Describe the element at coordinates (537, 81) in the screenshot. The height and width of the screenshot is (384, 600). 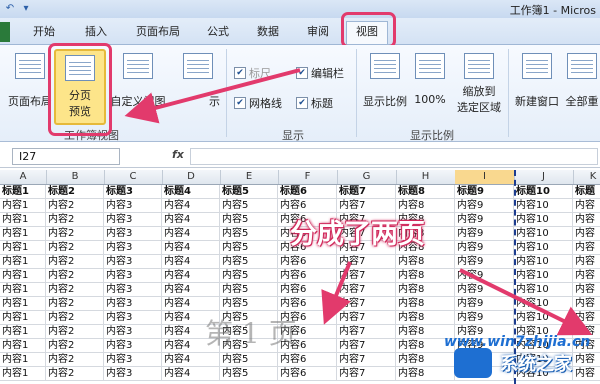
I see `new-window-button: 新建窗口` at that location.